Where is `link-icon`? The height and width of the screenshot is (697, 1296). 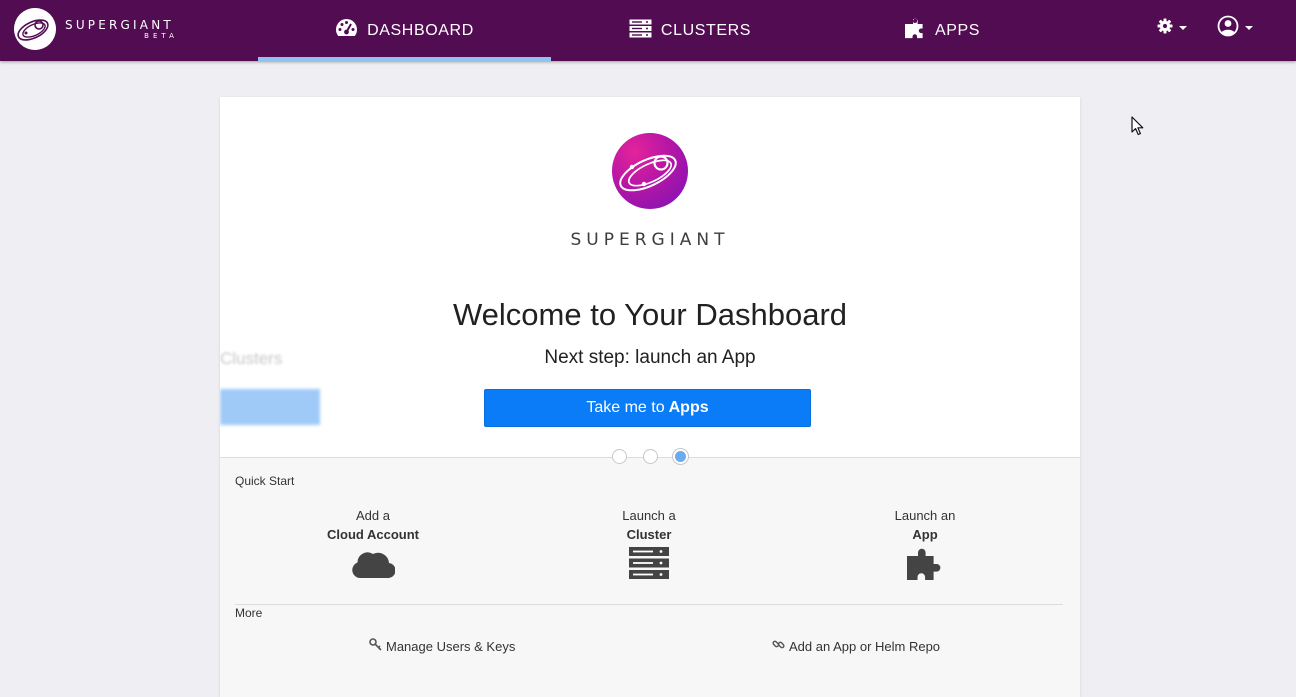
link-icon is located at coordinates (780, 646).